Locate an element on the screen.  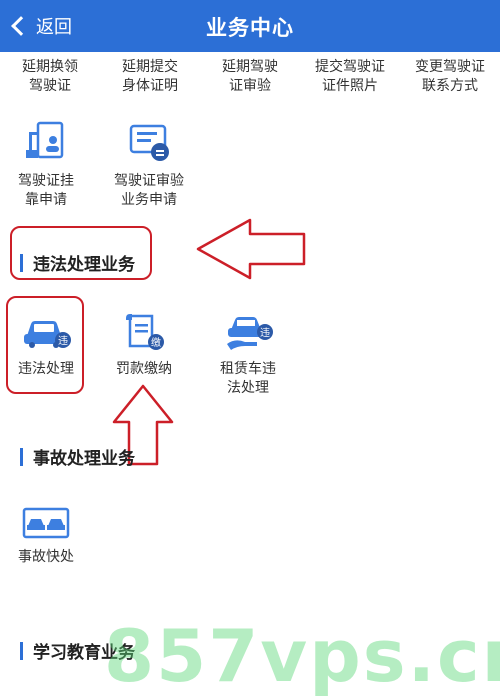
service-label-line2: 证审验 is located at coordinates (250, 86).